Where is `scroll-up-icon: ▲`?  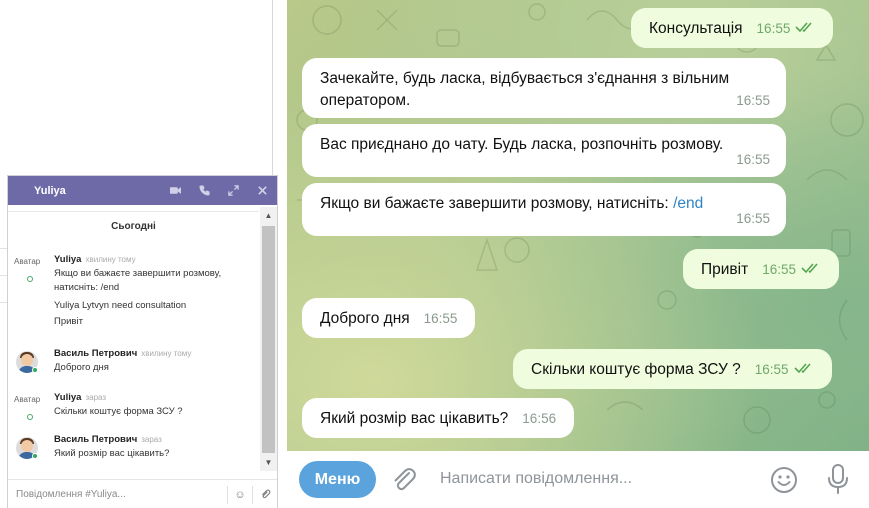 scroll-up-icon: ▲ is located at coordinates (268, 216).